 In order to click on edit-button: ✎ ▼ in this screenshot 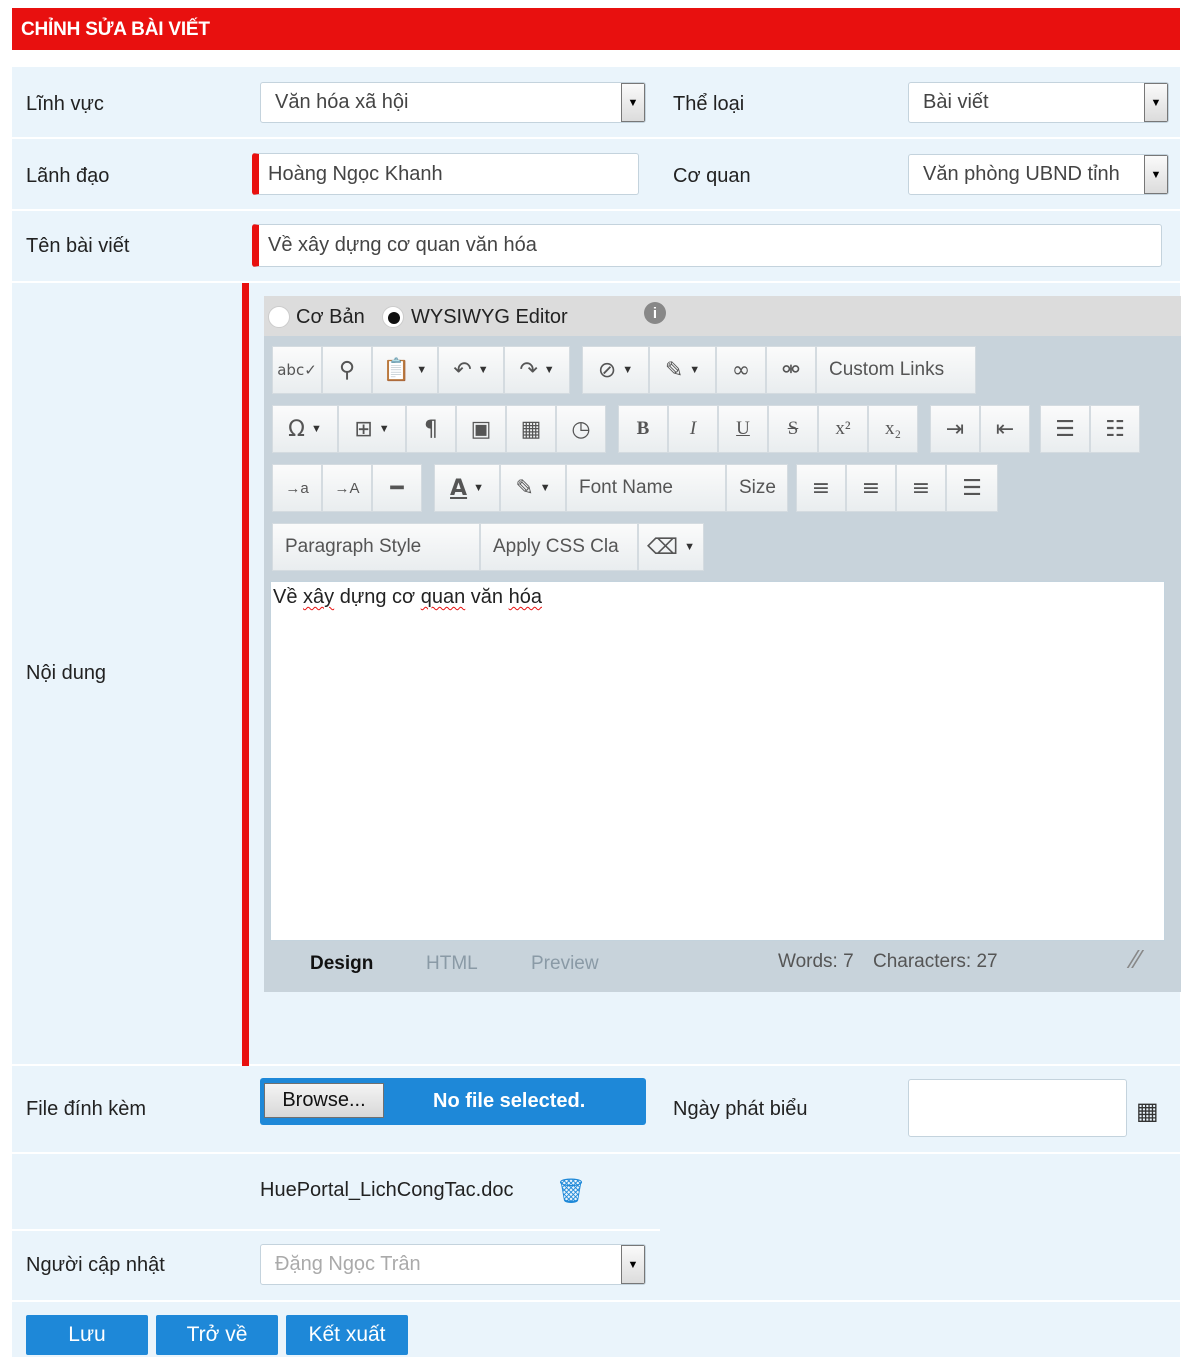, I will do `click(682, 370)`.